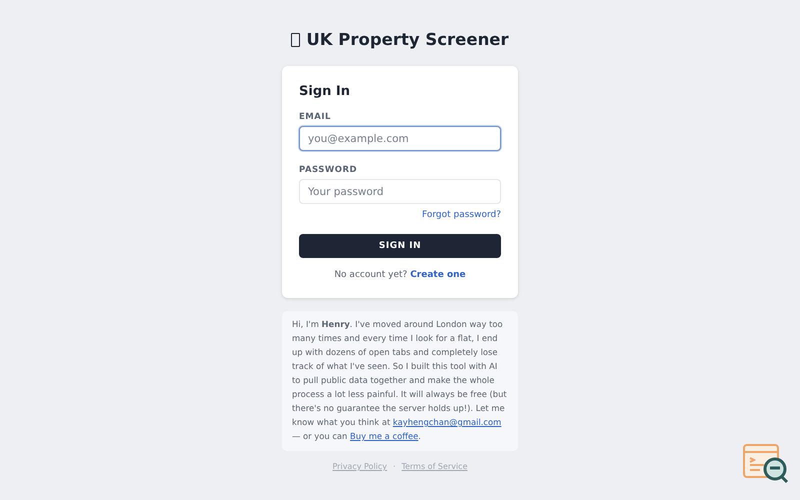 This screenshot has width=800, height=500. What do you see at coordinates (400, 380) in the screenshot?
I see `bio-paragraph: Hi, I'm Henry. I've moved around London way too many times and every time I look for a flat, I end up with dozens of open tabs and completely lose track of what I've seen. So I built this tool with AI to pull public data together and make the whole process a lot less painful. It will always be free (but there's no guarantee the server holds up!). Let me know what you think at kayhengchan@gmail.com — or you can Buy me a coffee.` at bounding box center [400, 380].